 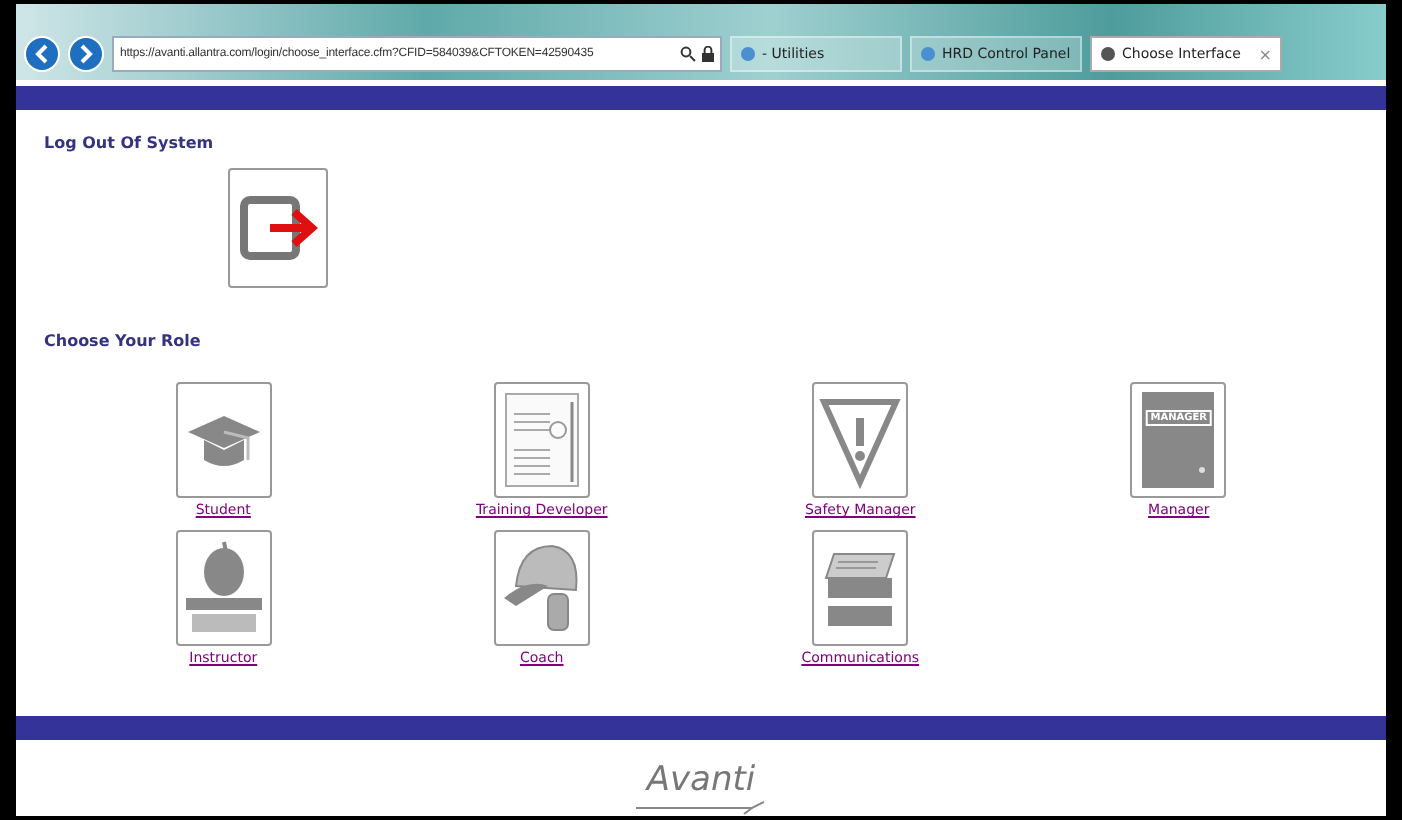 I want to click on logout-button, so click(x=278, y=228).